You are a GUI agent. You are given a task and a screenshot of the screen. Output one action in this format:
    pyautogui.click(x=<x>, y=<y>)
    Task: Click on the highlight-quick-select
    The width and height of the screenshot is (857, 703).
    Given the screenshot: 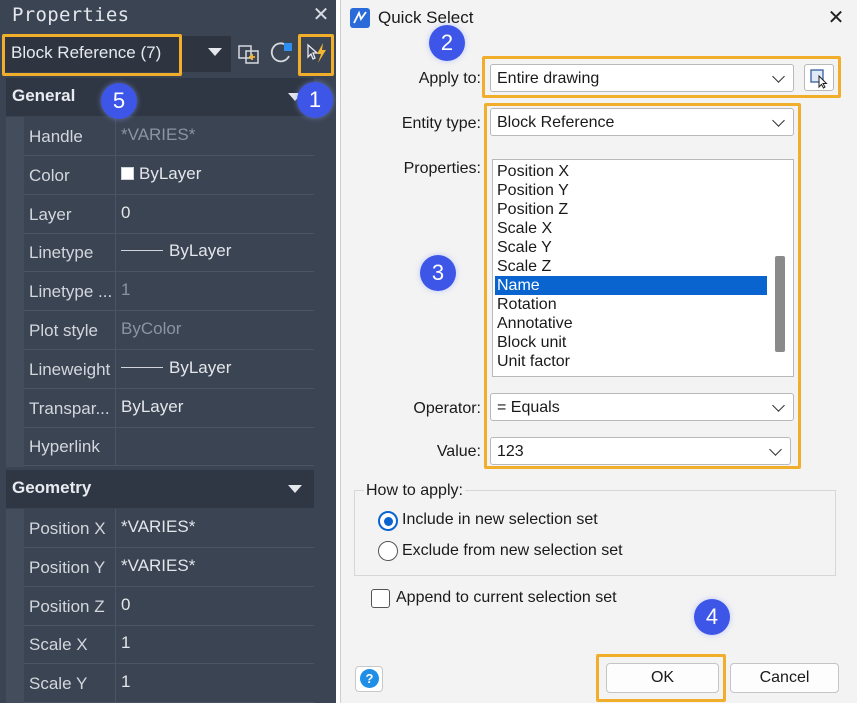 What is the action you would take?
    pyautogui.click(x=316, y=55)
    